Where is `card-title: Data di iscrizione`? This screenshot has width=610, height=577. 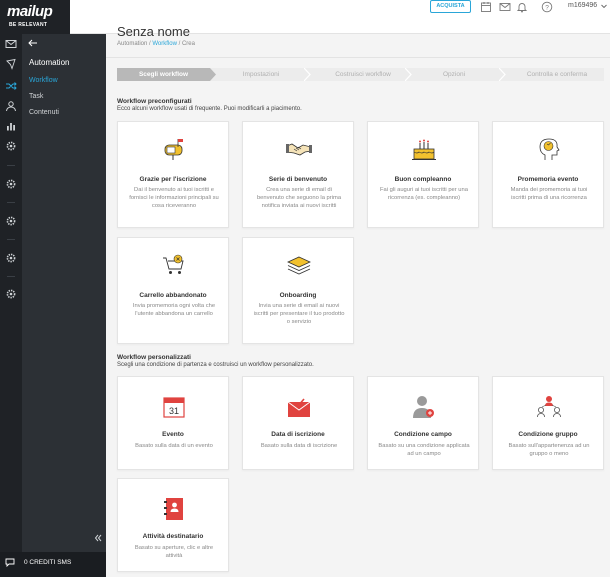
card-title: Data di iscrizione is located at coordinates (298, 434).